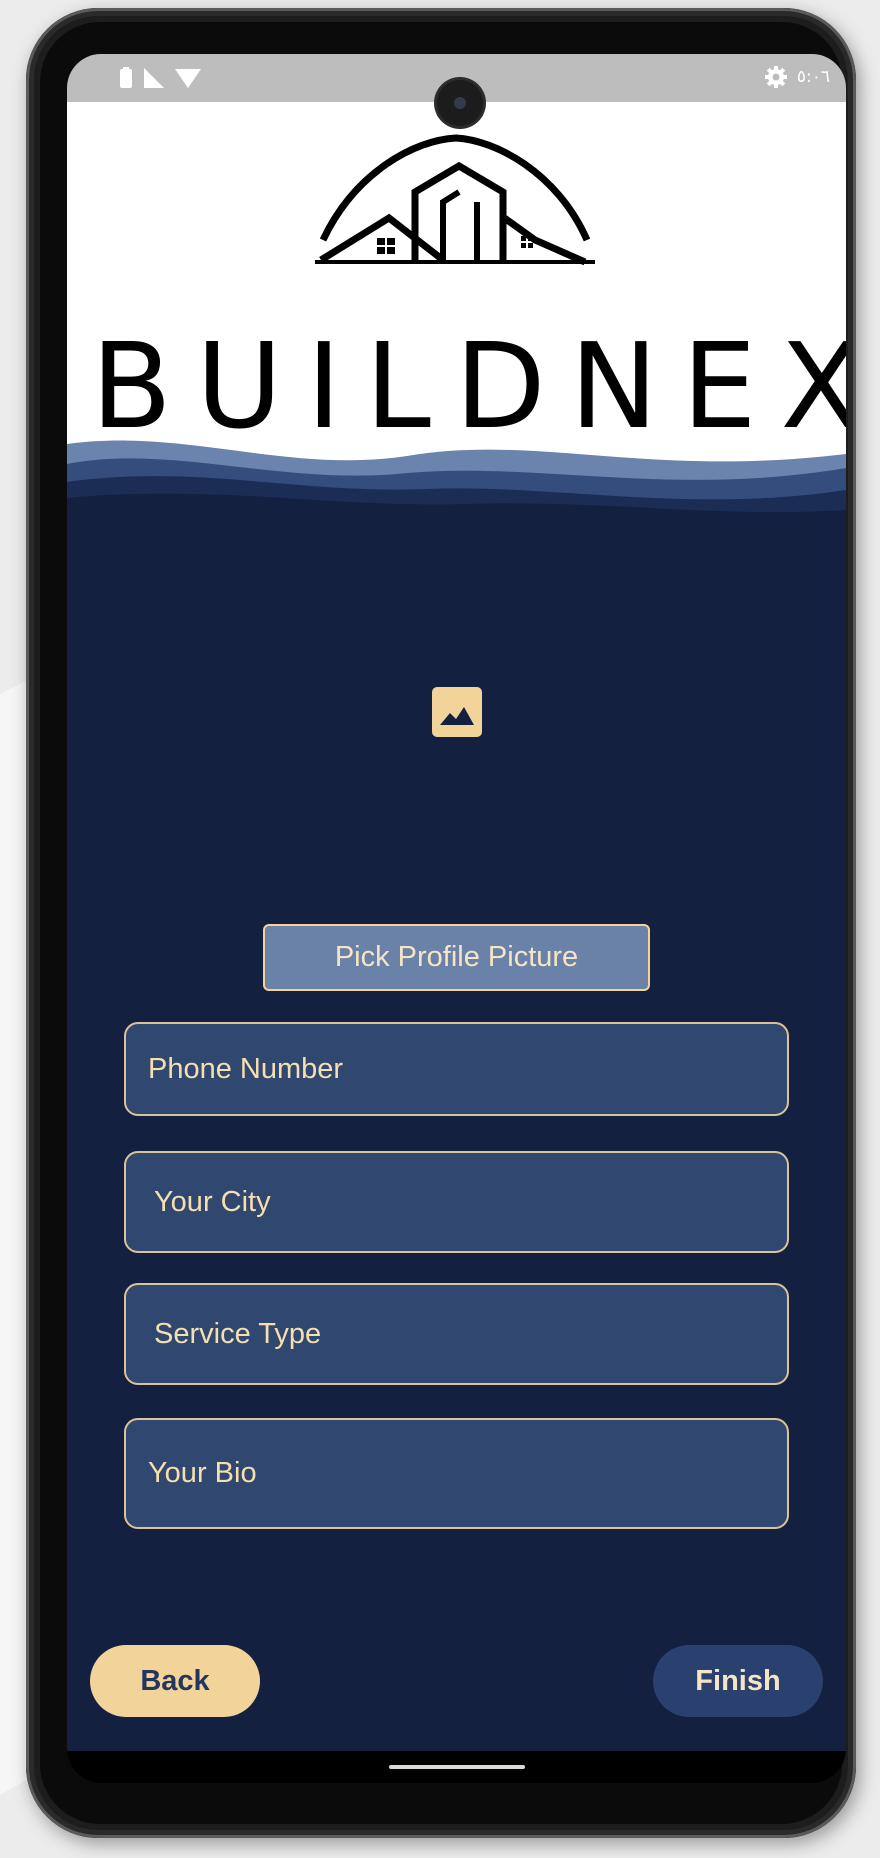 Image resolution: width=880 pixels, height=1858 pixels. What do you see at coordinates (455, 200) in the screenshot?
I see `buildnex-logo` at bounding box center [455, 200].